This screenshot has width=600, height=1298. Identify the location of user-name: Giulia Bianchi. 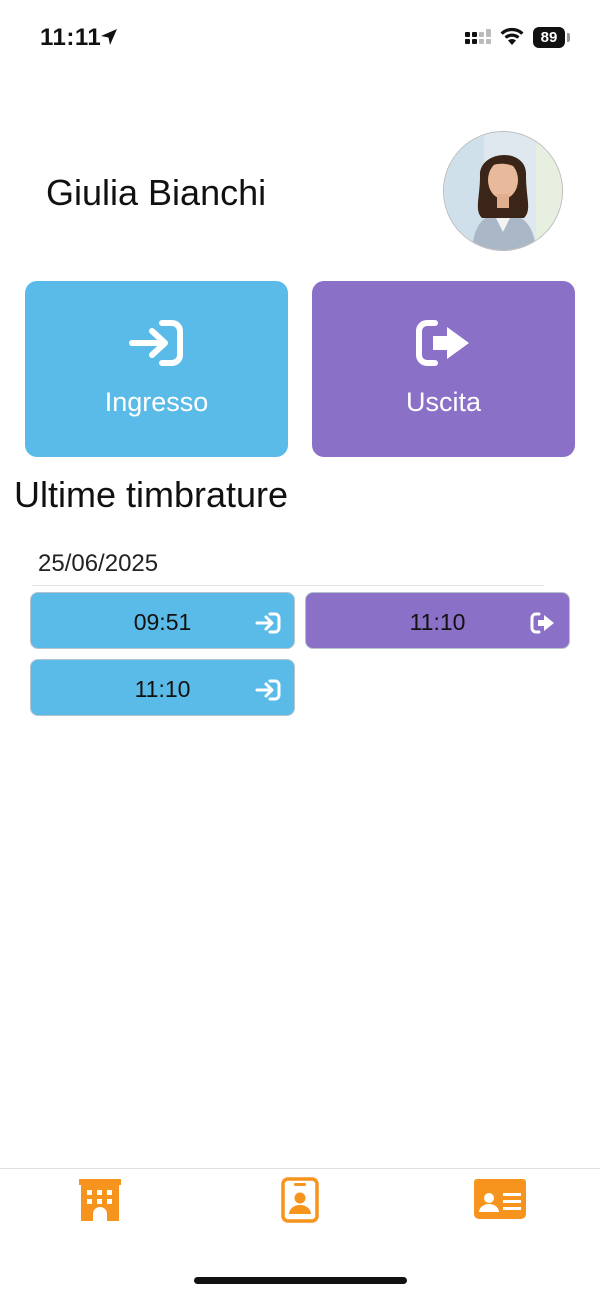
(156, 192).